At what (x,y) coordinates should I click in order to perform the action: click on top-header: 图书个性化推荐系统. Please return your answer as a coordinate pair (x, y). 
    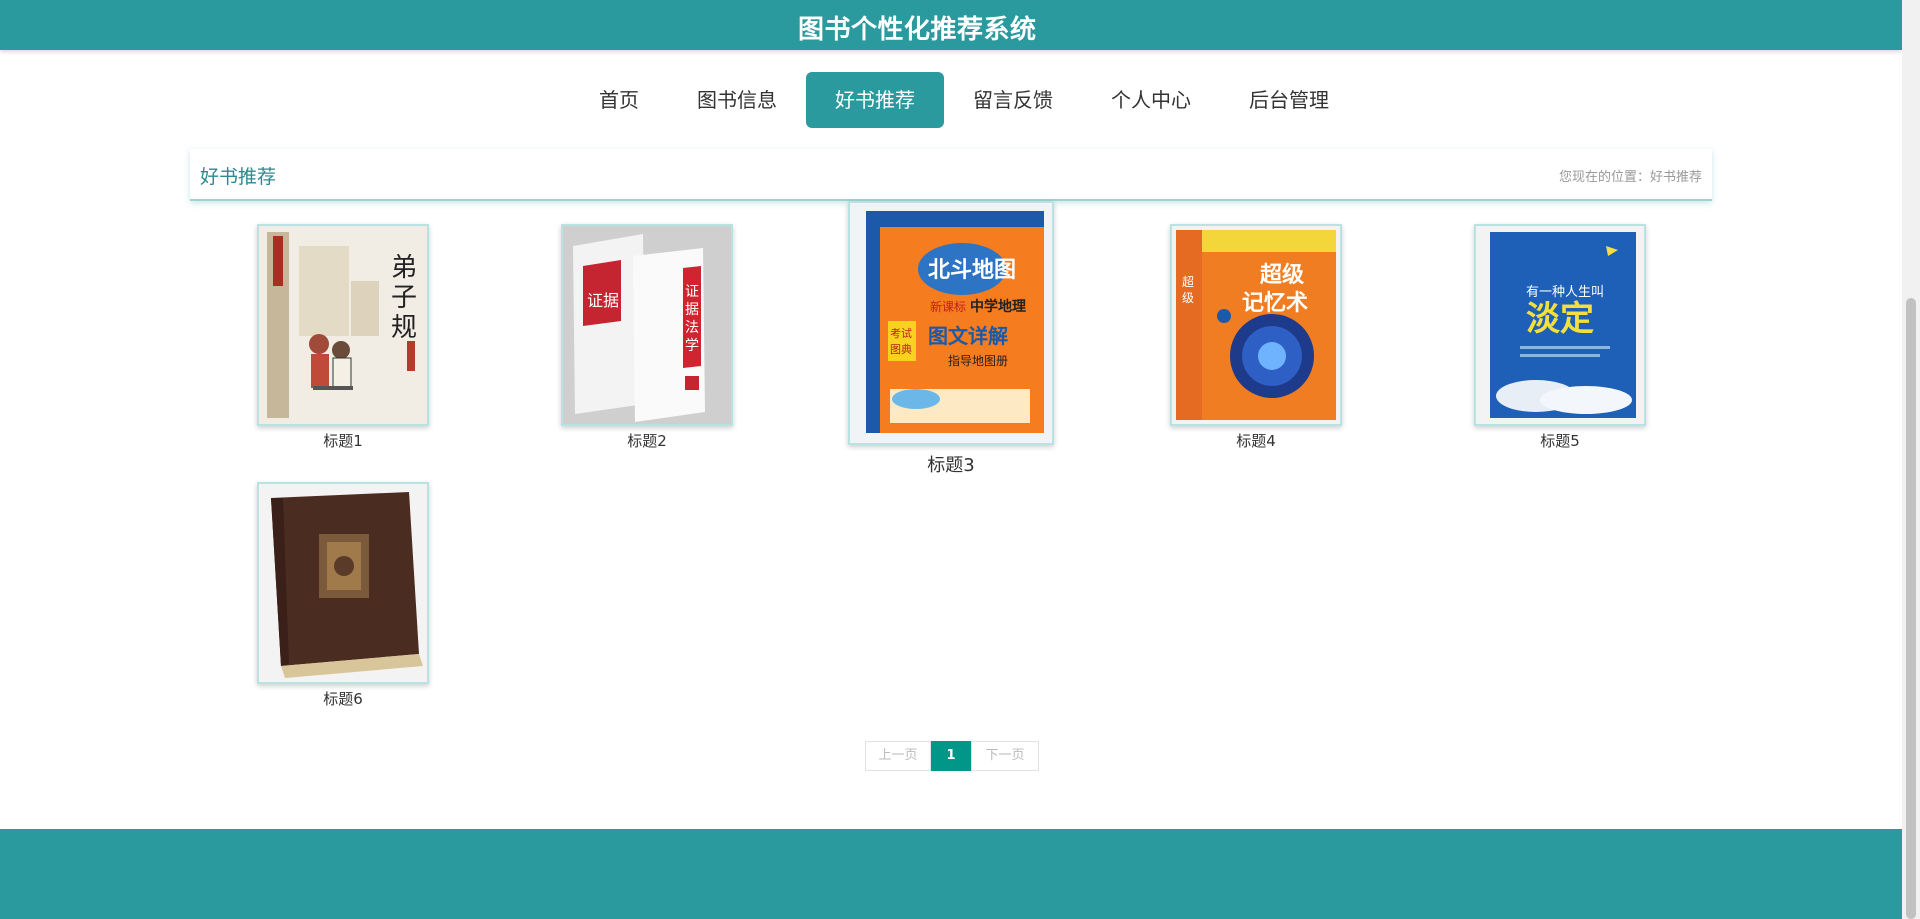
    Looking at the image, I should click on (951, 25).